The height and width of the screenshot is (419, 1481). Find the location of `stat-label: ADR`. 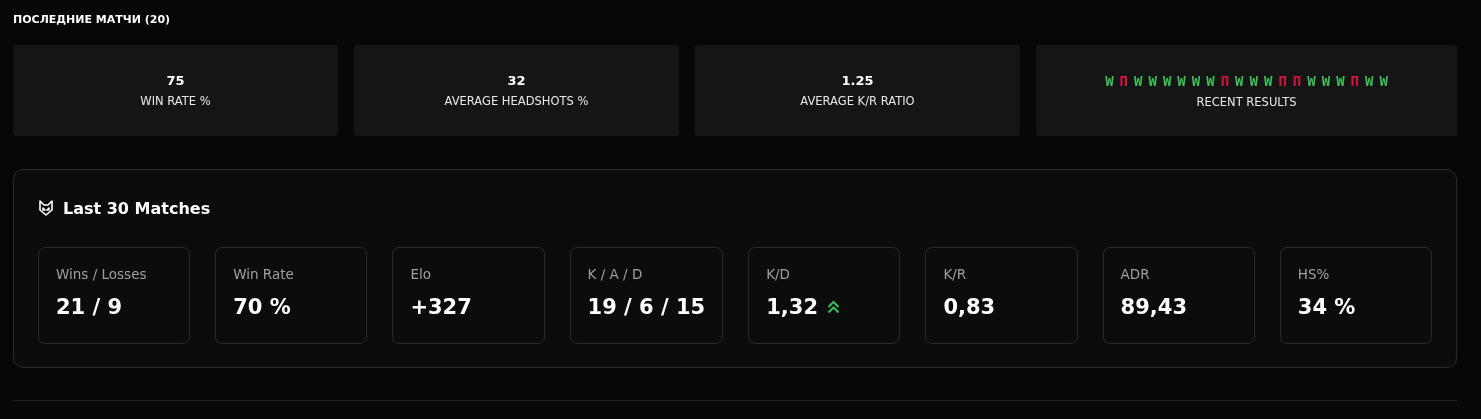

stat-label: ADR is located at coordinates (1135, 274).